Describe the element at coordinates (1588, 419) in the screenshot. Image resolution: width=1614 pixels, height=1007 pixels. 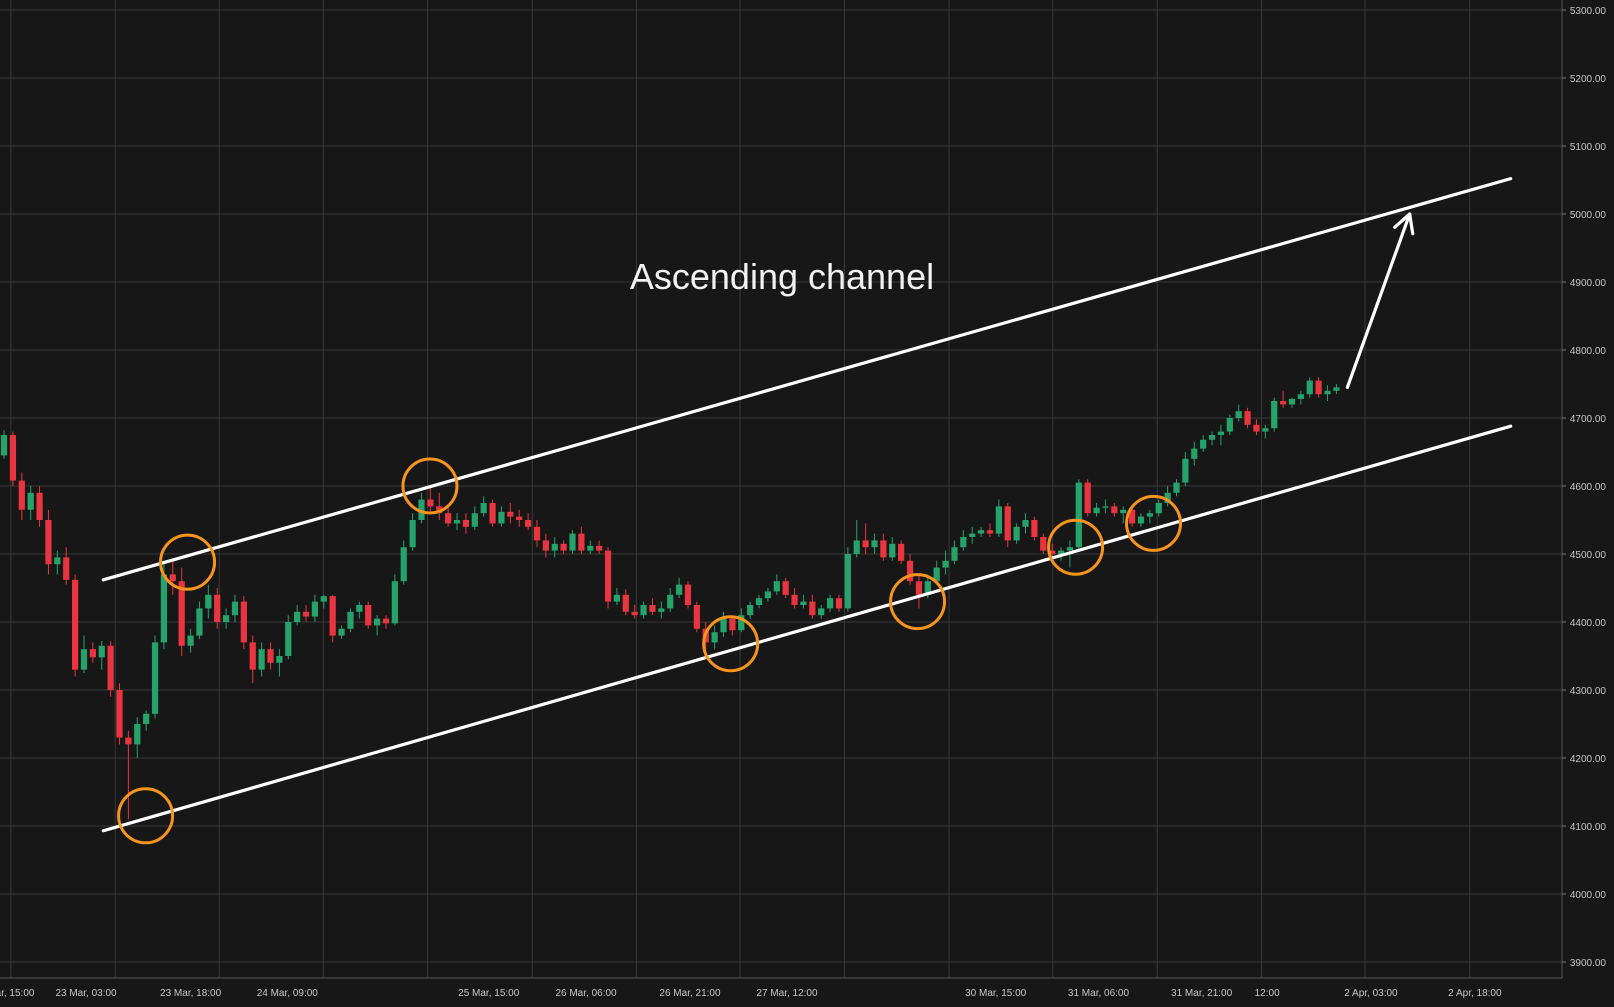
I see `y-tick-label: 4700.00` at that location.